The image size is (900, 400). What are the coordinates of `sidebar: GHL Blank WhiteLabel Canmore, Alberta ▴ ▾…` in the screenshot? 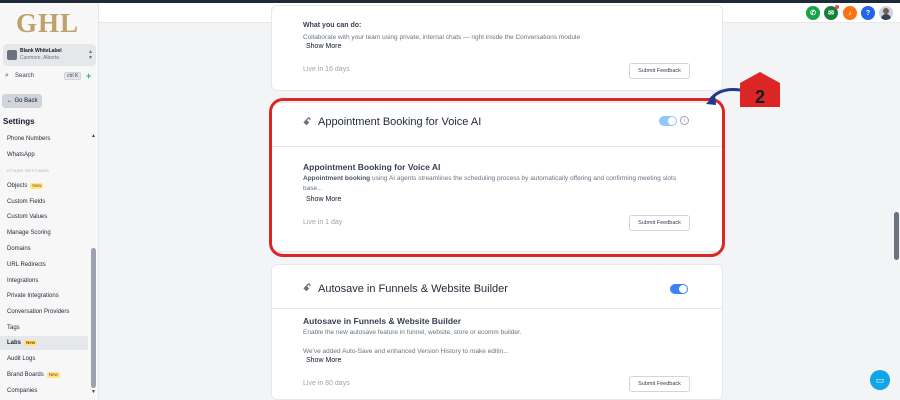 It's located at (49, 200).